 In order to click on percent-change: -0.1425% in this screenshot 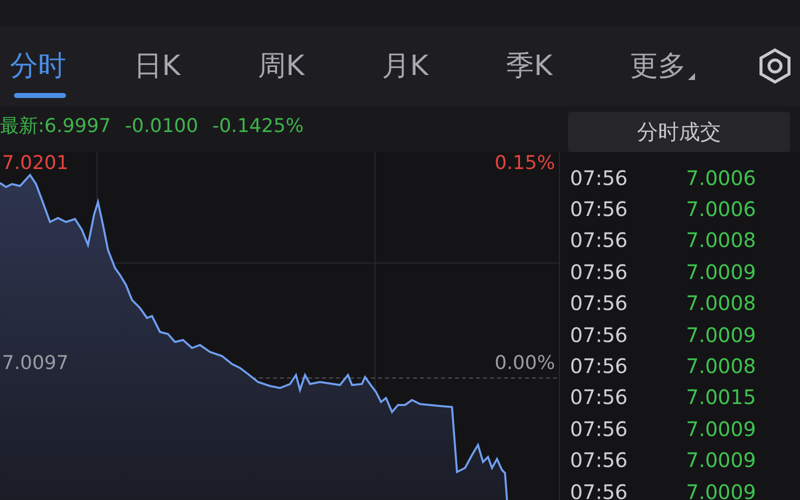, I will do `click(258, 126)`.